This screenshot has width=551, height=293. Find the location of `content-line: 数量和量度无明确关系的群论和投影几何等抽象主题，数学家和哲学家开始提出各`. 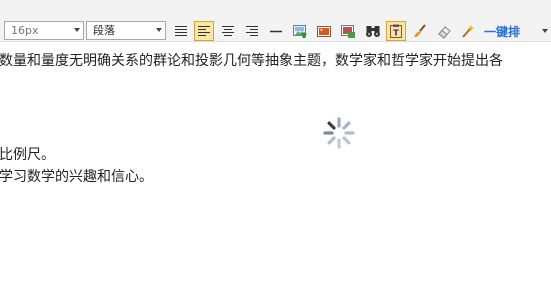

content-line: 数量和量度无明确关系的群论和投影几何等抽象主题，数学家和哲学家开始提出各 is located at coordinates (251, 61).